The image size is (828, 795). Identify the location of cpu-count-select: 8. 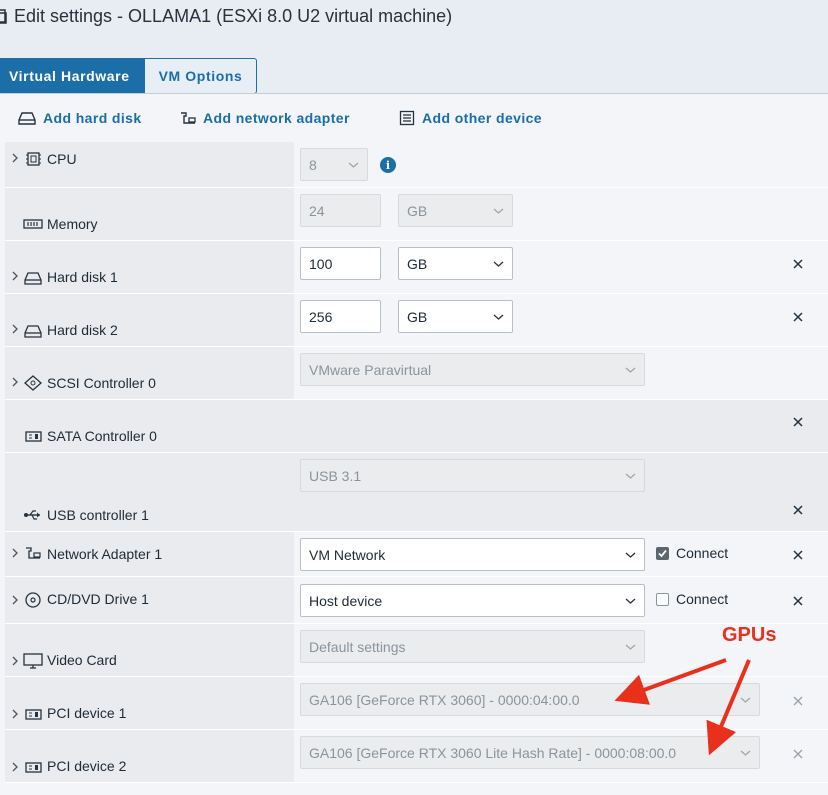
(334, 164).